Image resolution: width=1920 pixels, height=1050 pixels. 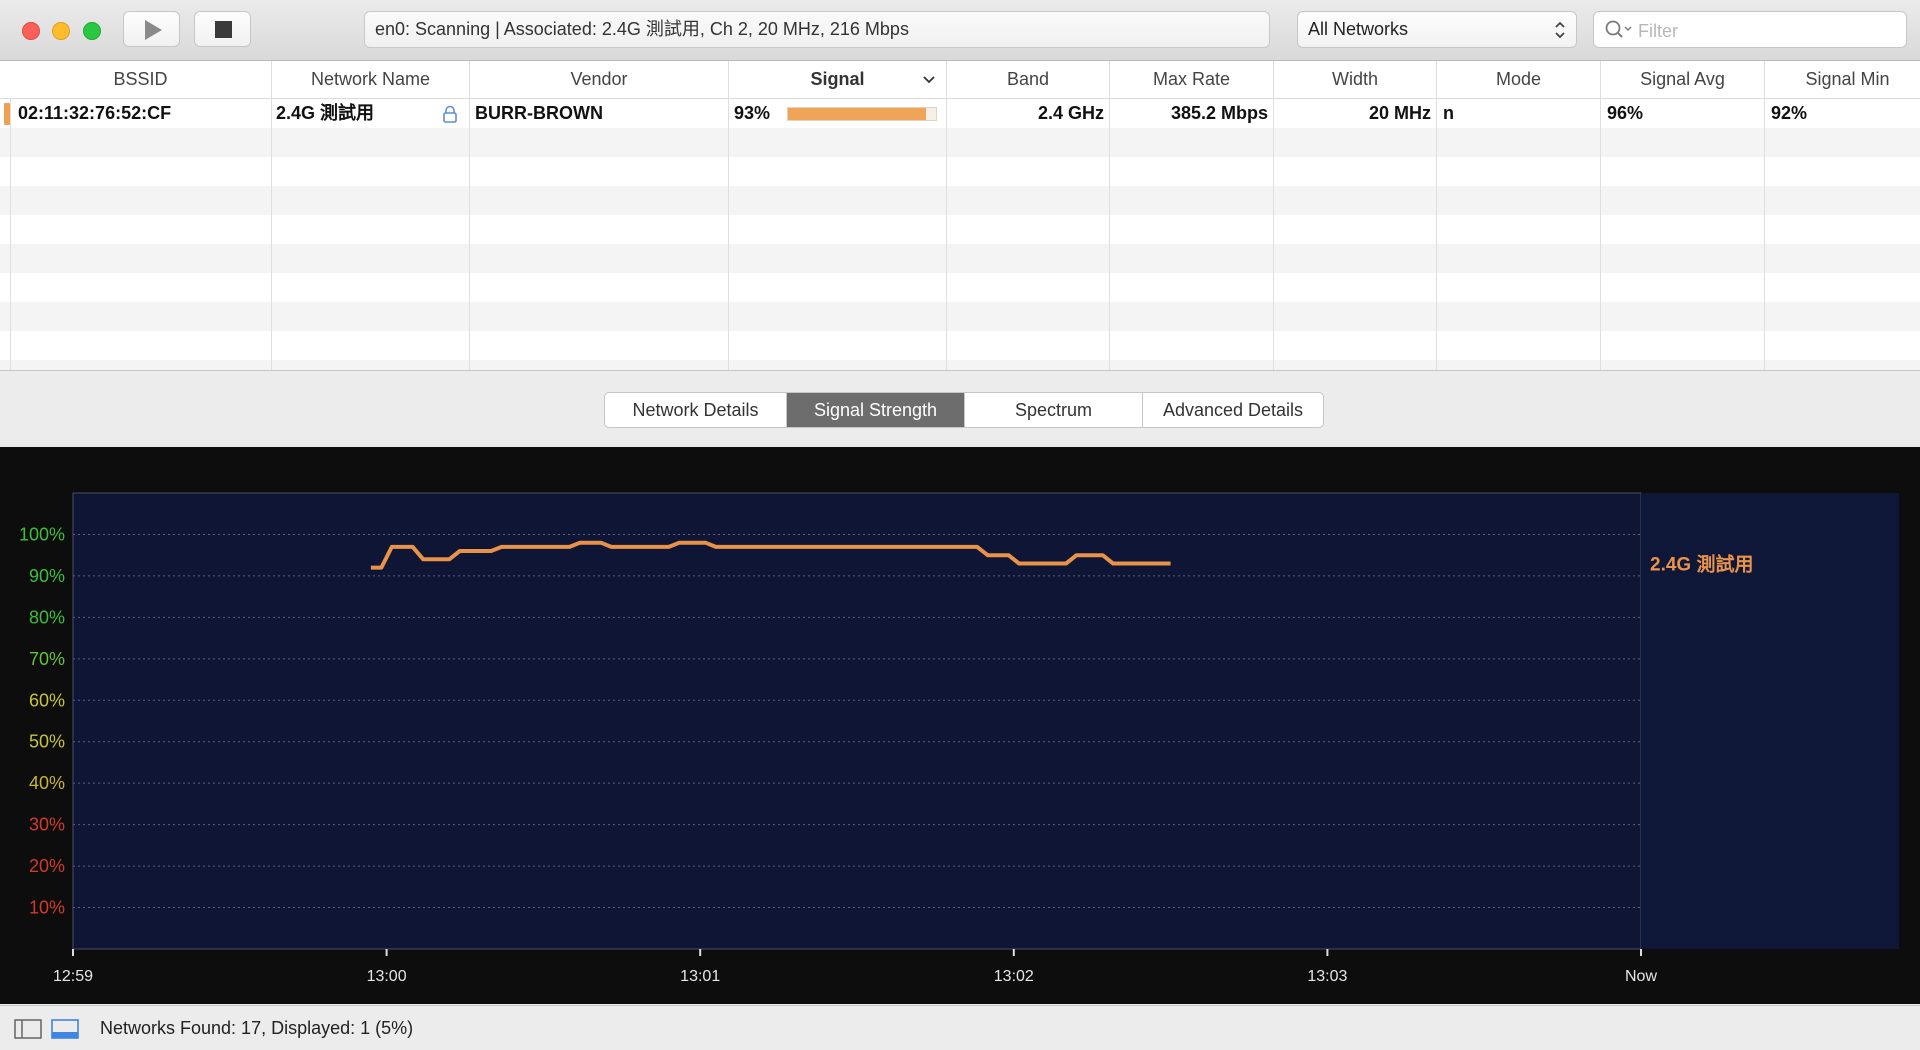 What do you see at coordinates (42, 534) in the screenshot?
I see `y-tick-label: 100%` at bounding box center [42, 534].